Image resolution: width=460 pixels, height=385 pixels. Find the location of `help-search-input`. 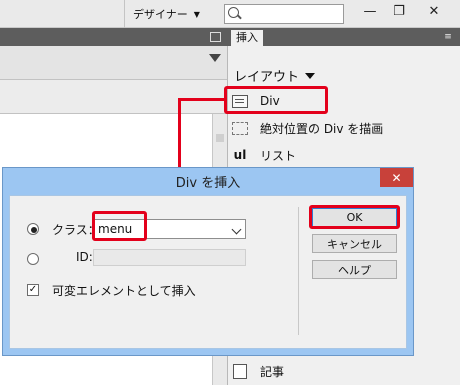

help-search-input is located at coordinates (284, 14).